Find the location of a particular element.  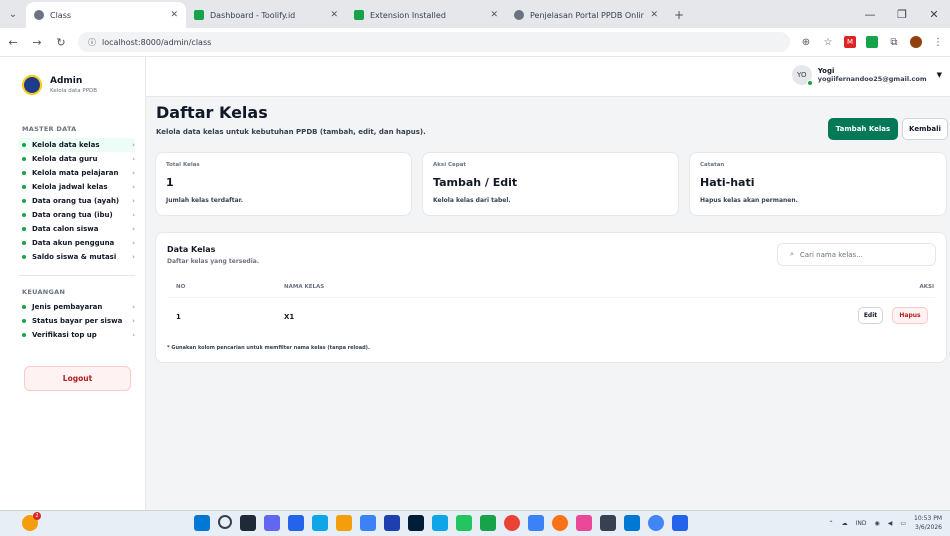

volume-icon: ◀ is located at coordinates (890, 523).